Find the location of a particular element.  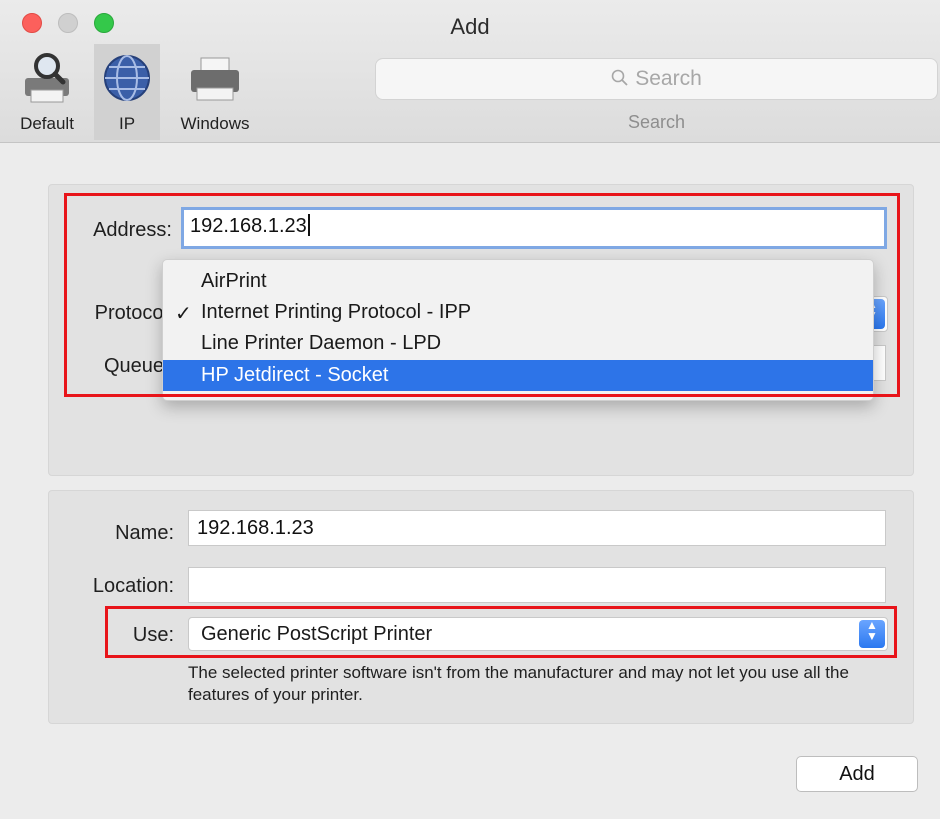

tab-default: Default is located at coordinates (47, 92).